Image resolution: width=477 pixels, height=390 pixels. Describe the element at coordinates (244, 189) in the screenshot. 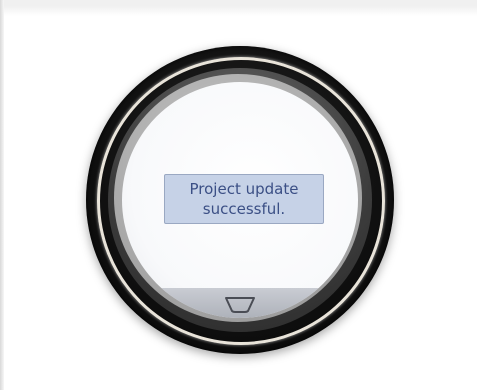

I see `status-message-line-1: Project update` at that location.